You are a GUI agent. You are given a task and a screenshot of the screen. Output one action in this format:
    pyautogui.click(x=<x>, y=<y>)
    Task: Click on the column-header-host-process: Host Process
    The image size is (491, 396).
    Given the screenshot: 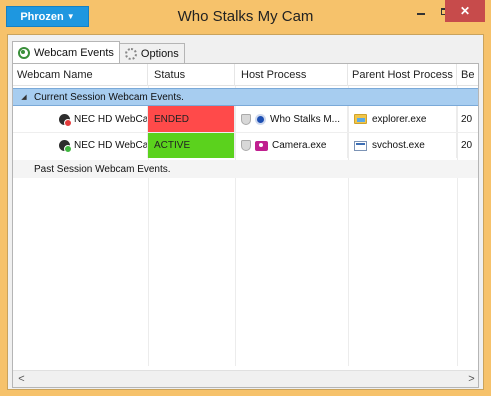 What is the action you would take?
    pyautogui.click(x=291, y=75)
    